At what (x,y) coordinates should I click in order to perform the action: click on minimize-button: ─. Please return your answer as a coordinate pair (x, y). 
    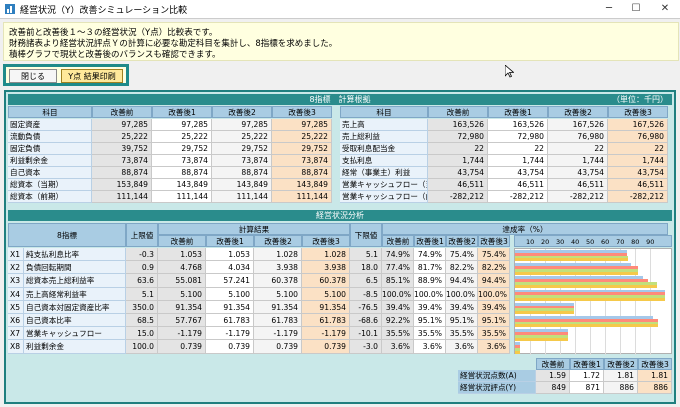
    Looking at the image, I should click on (609, 9).